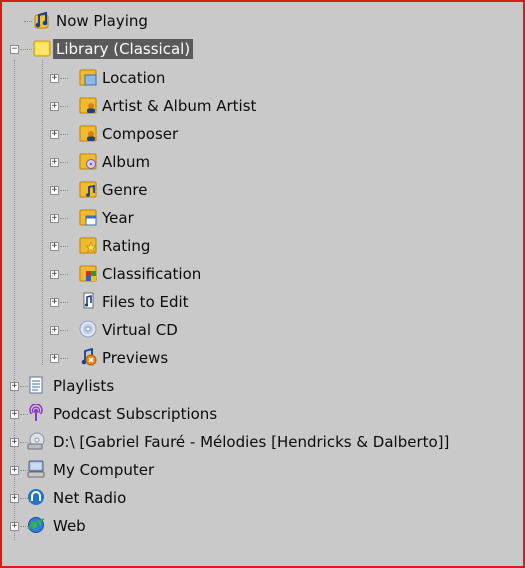 This screenshot has width=525, height=568. Describe the element at coordinates (179, 106) in the screenshot. I see `tree-item-label: Artist & Album Artist` at that location.